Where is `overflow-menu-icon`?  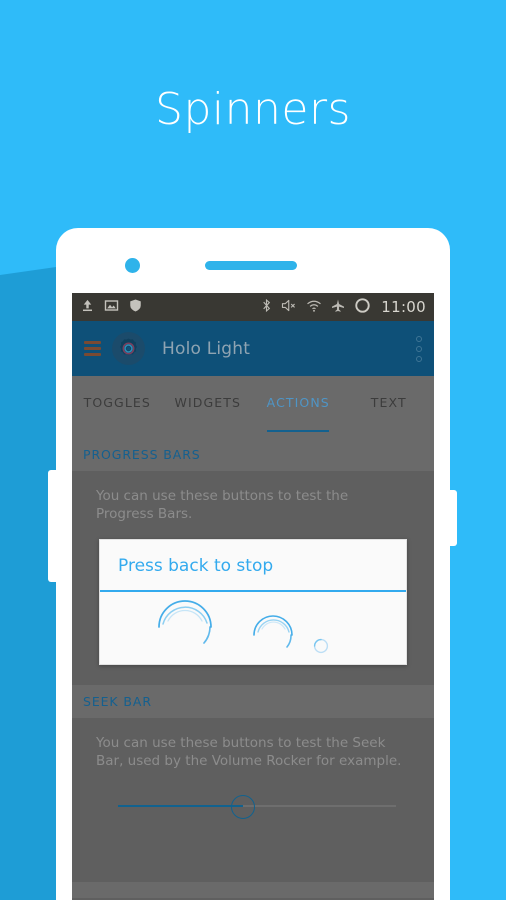 overflow-menu-icon is located at coordinates (419, 348).